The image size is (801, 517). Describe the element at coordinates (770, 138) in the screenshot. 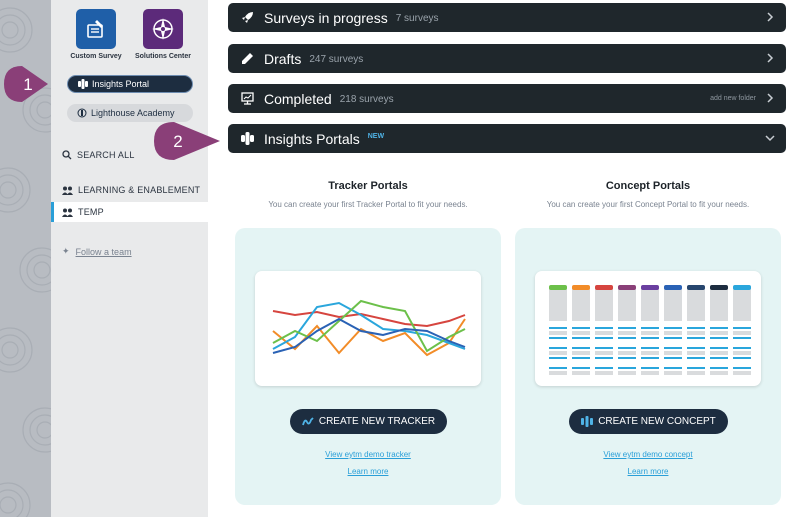

I see `chevron-down-icon` at that location.